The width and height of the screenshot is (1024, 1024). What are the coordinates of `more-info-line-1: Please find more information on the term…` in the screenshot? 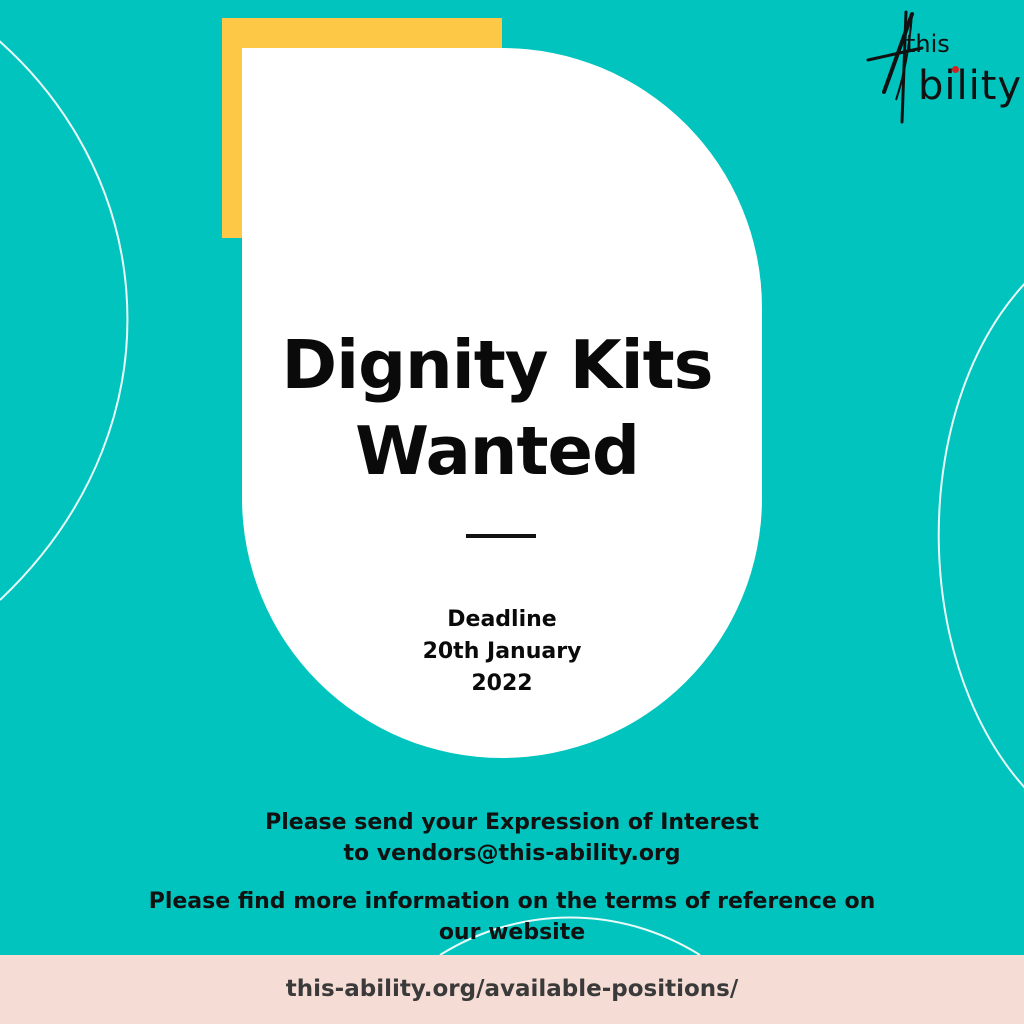 It's located at (512, 901).